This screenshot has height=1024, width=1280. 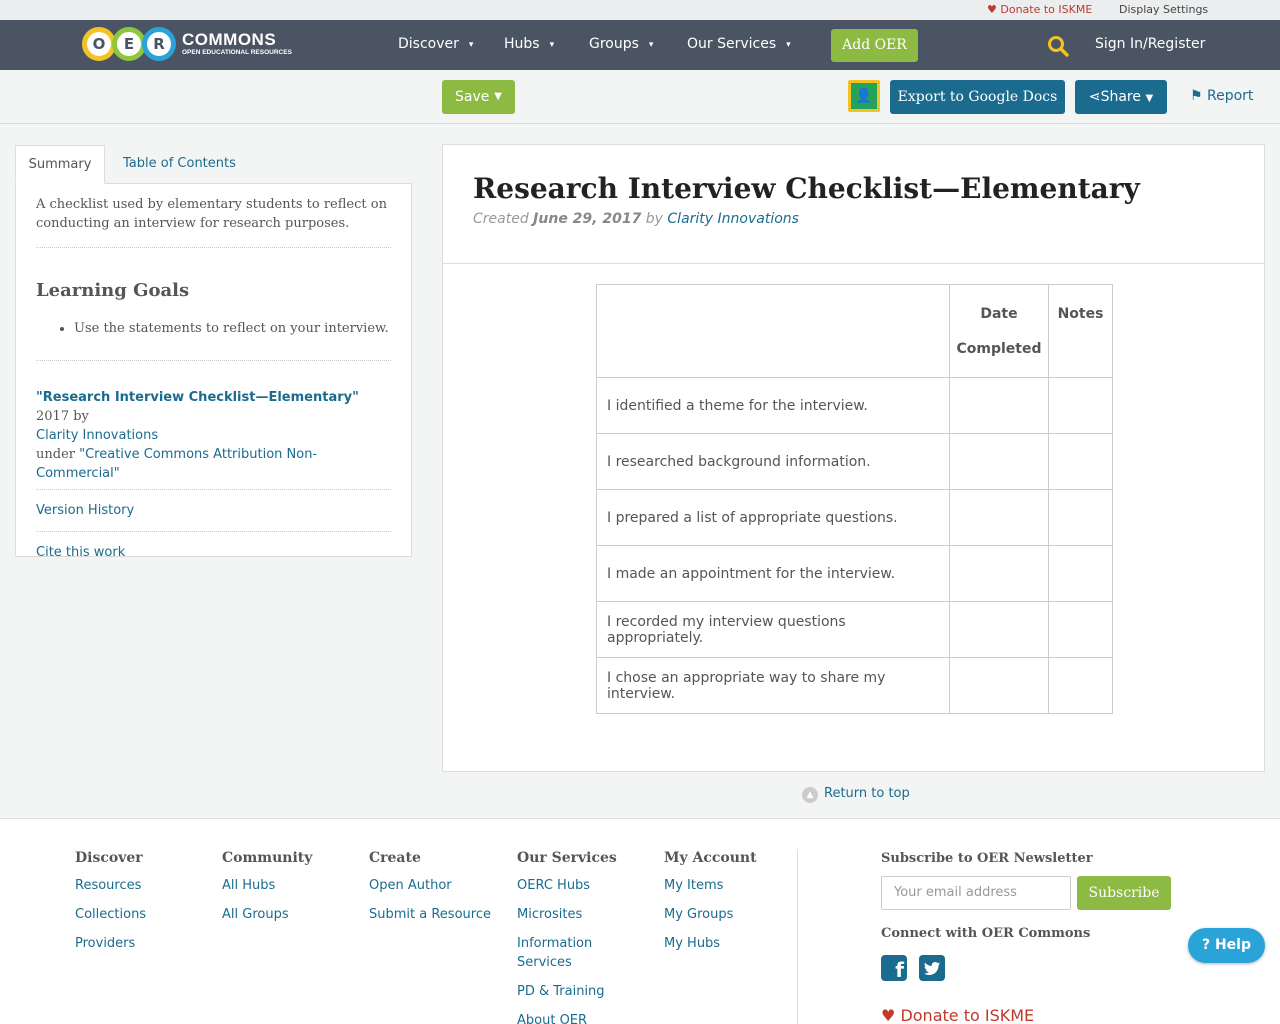 I want to click on help-label: Help, so click(x=1233, y=945).